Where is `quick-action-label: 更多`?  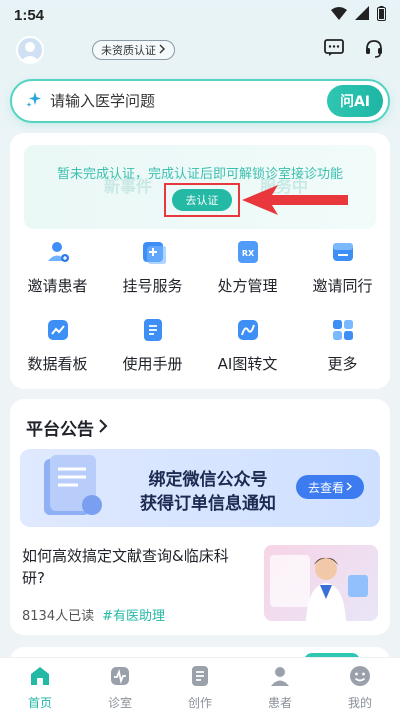
quick-action-label: 更多 is located at coordinates (342, 364).